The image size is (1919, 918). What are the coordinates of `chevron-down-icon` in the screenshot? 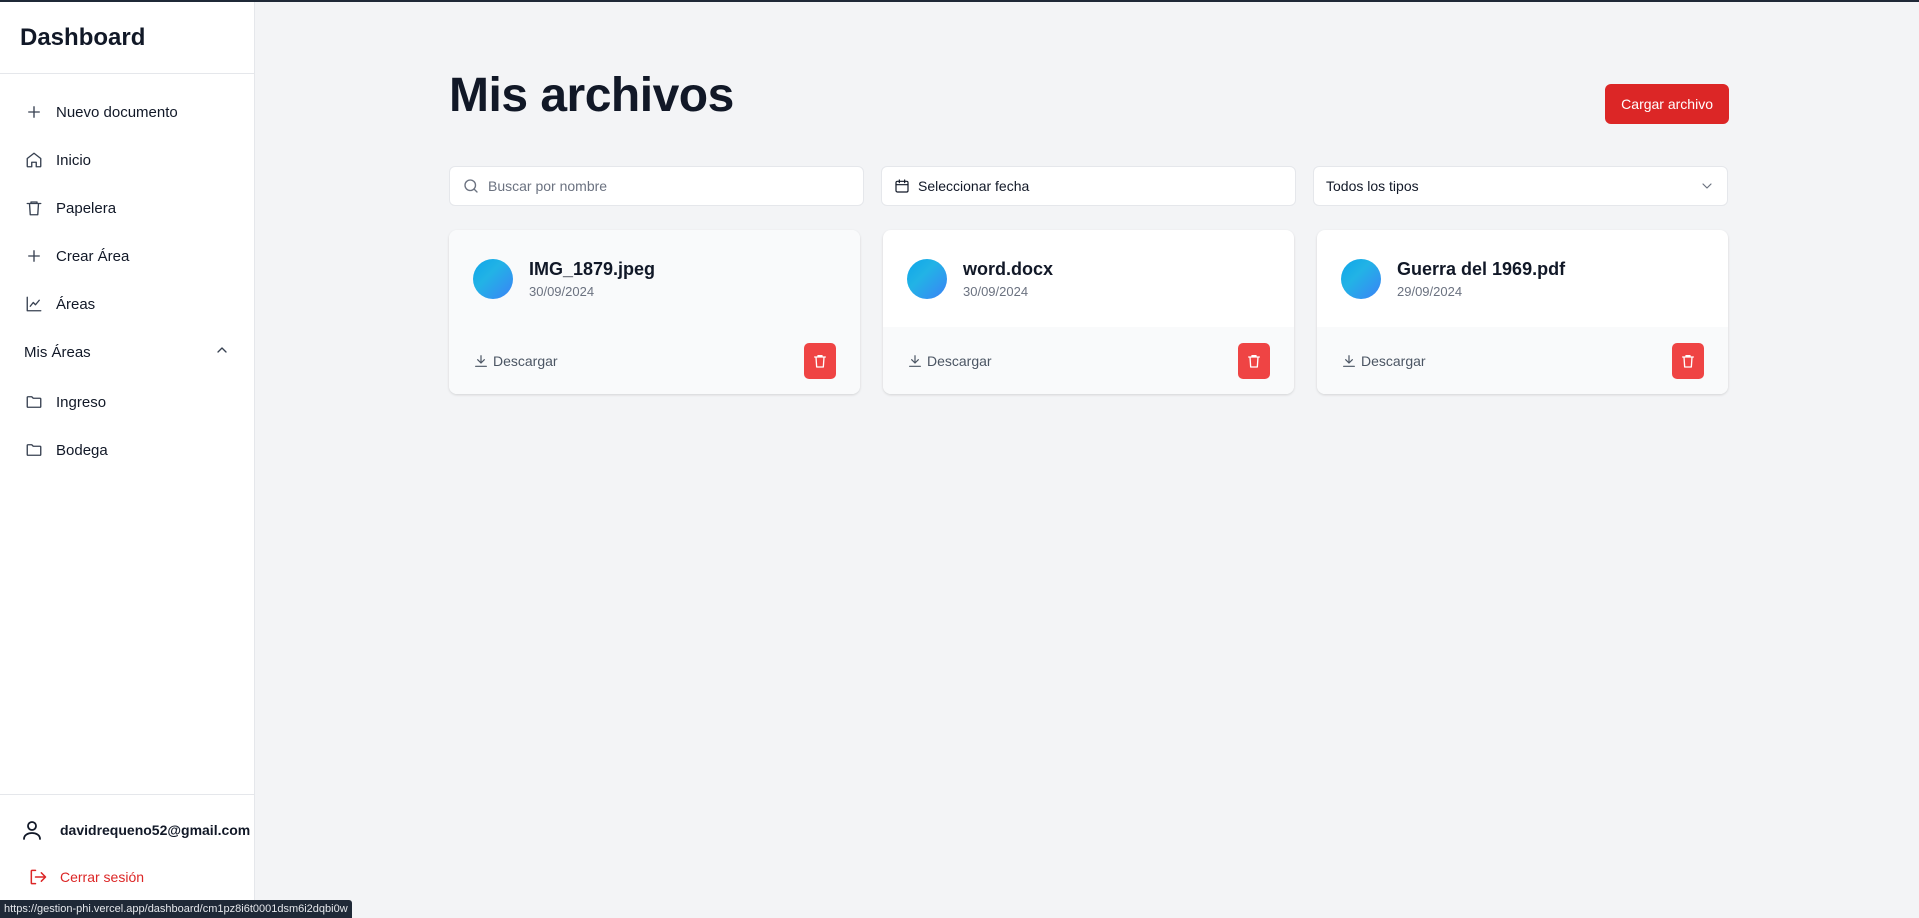 It's located at (1707, 186).